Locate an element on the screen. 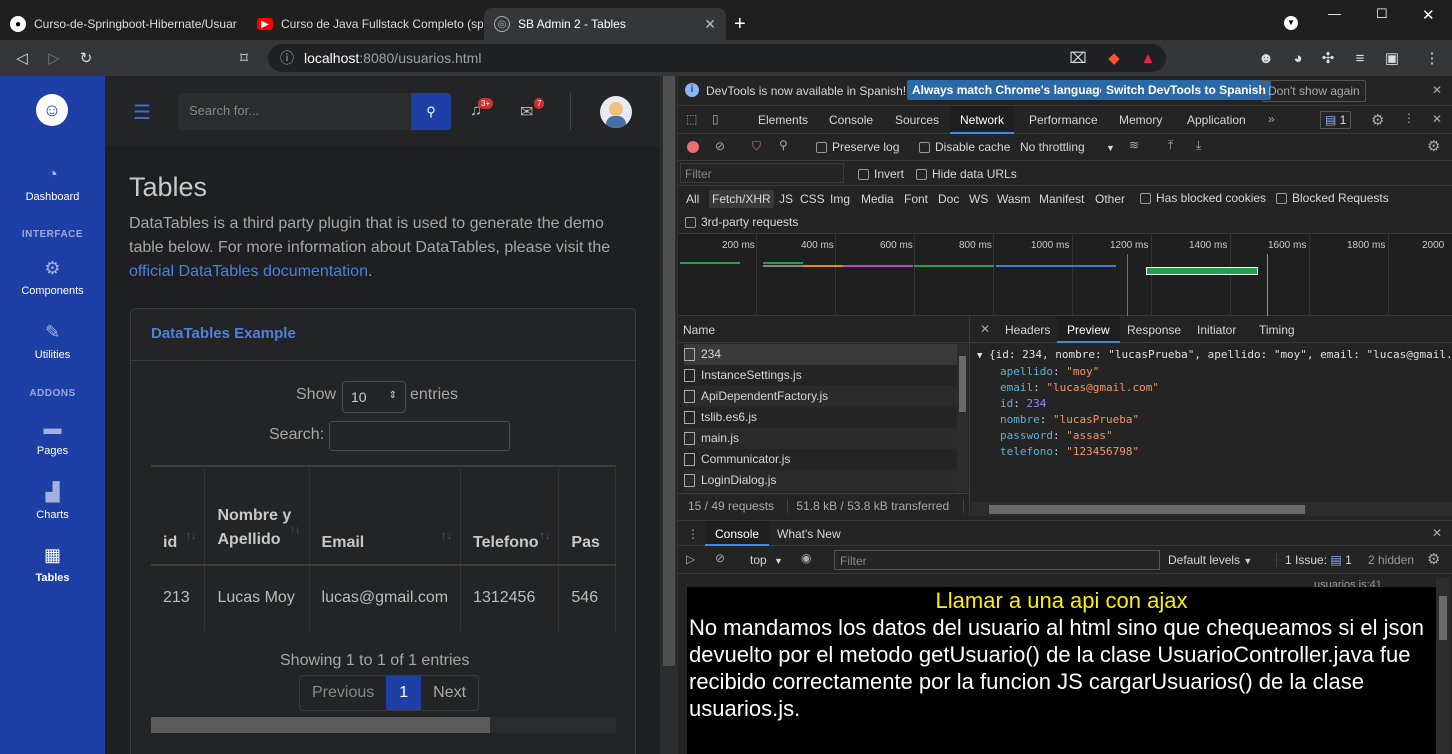 This screenshot has width=1452, height=754. filter-manifest: Manifest is located at coordinates (1061, 199).